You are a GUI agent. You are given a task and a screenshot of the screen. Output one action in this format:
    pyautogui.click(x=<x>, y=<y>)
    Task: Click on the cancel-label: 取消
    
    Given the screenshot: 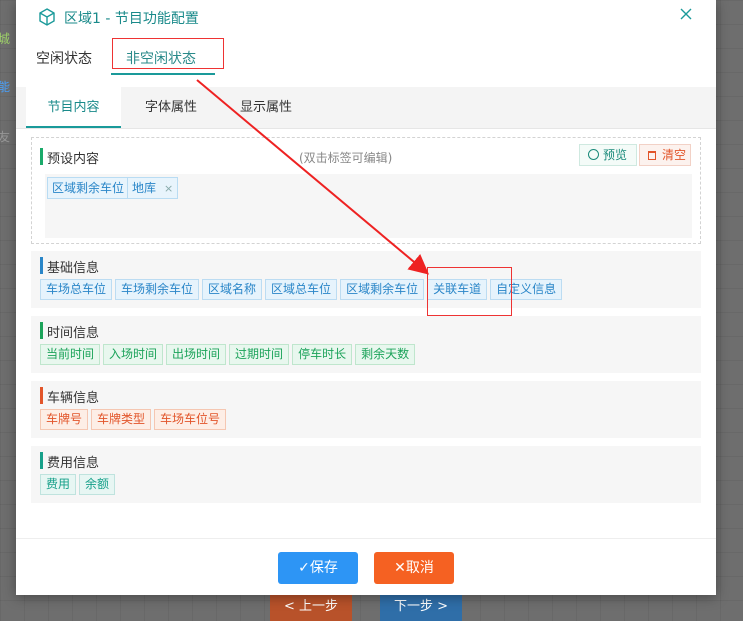 What is the action you would take?
    pyautogui.click(x=419, y=568)
    